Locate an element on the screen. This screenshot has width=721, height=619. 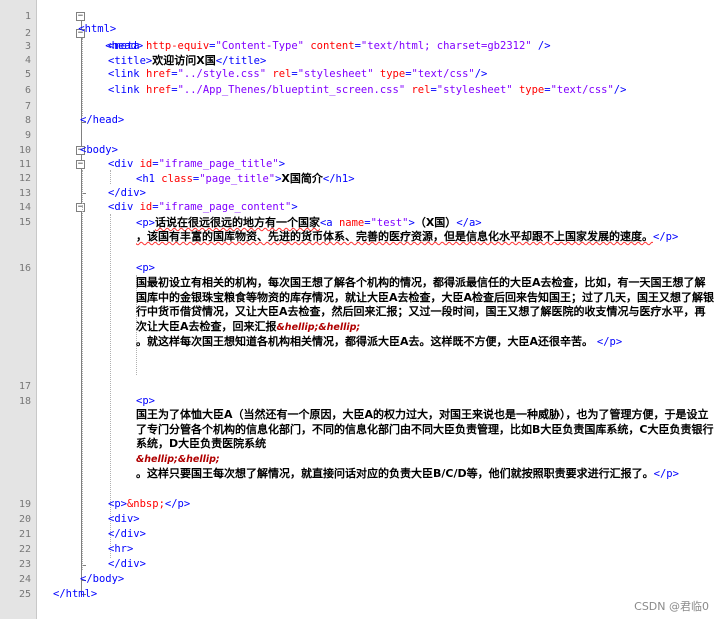
code-line-24: </body> is located at coordinates (102, 579).